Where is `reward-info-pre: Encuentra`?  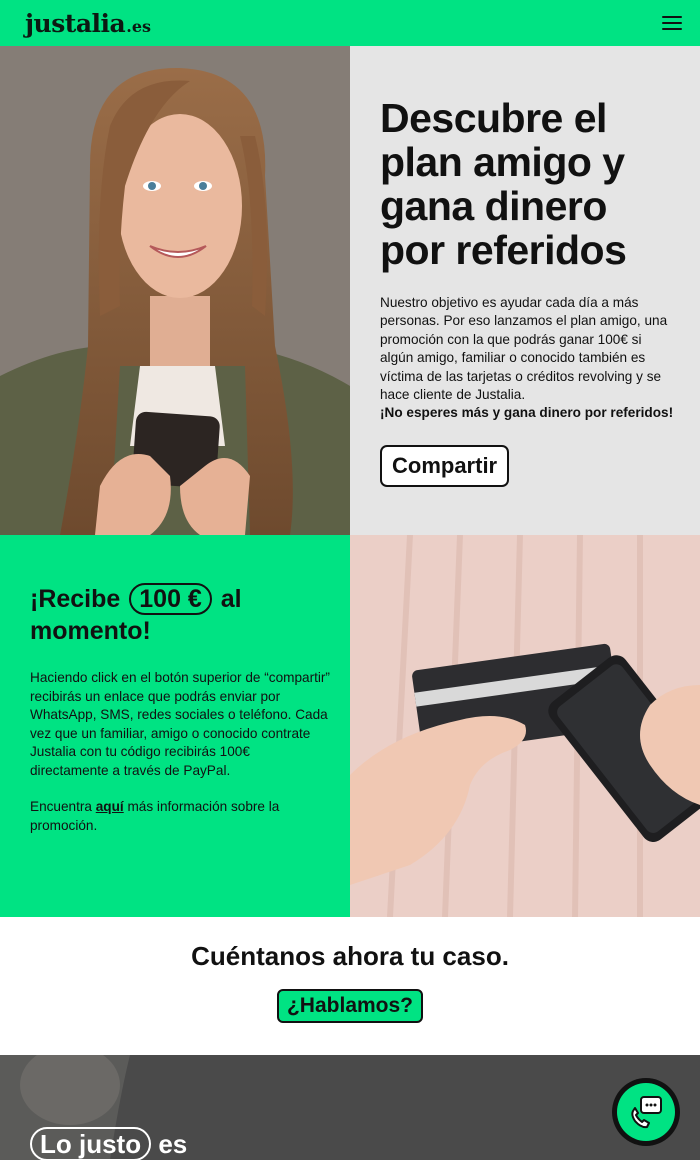
reward-info-pre: Encuentra is located at coordinates (63, 806).